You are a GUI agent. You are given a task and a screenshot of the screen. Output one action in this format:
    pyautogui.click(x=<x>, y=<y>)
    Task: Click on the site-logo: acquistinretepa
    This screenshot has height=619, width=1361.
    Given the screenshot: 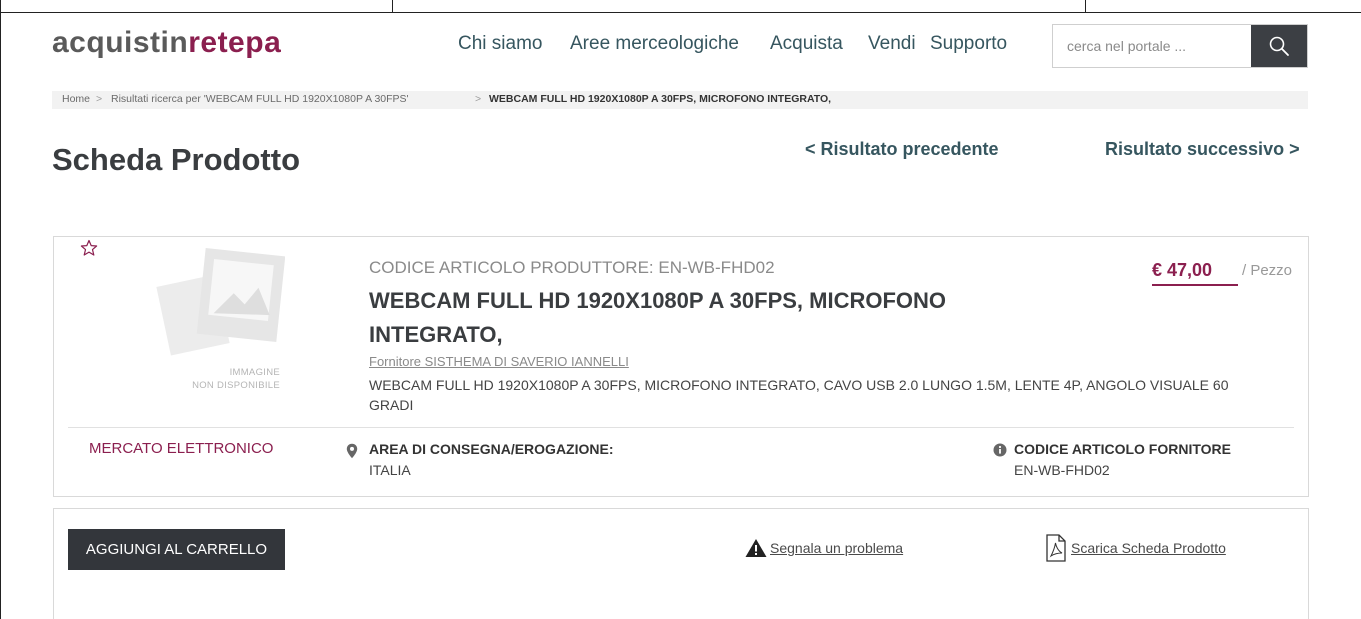 What is the action you would take?
    pyautogui.click(x=166, y=43)
    